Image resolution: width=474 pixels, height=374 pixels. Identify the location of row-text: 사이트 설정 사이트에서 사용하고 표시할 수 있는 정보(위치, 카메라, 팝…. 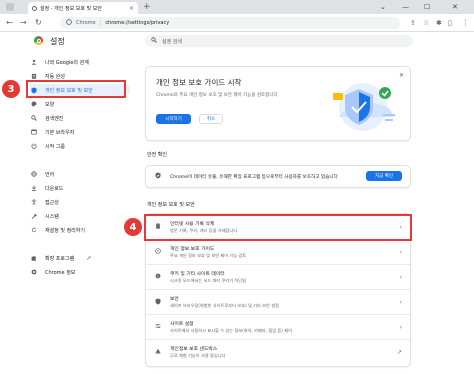
(281, 327).